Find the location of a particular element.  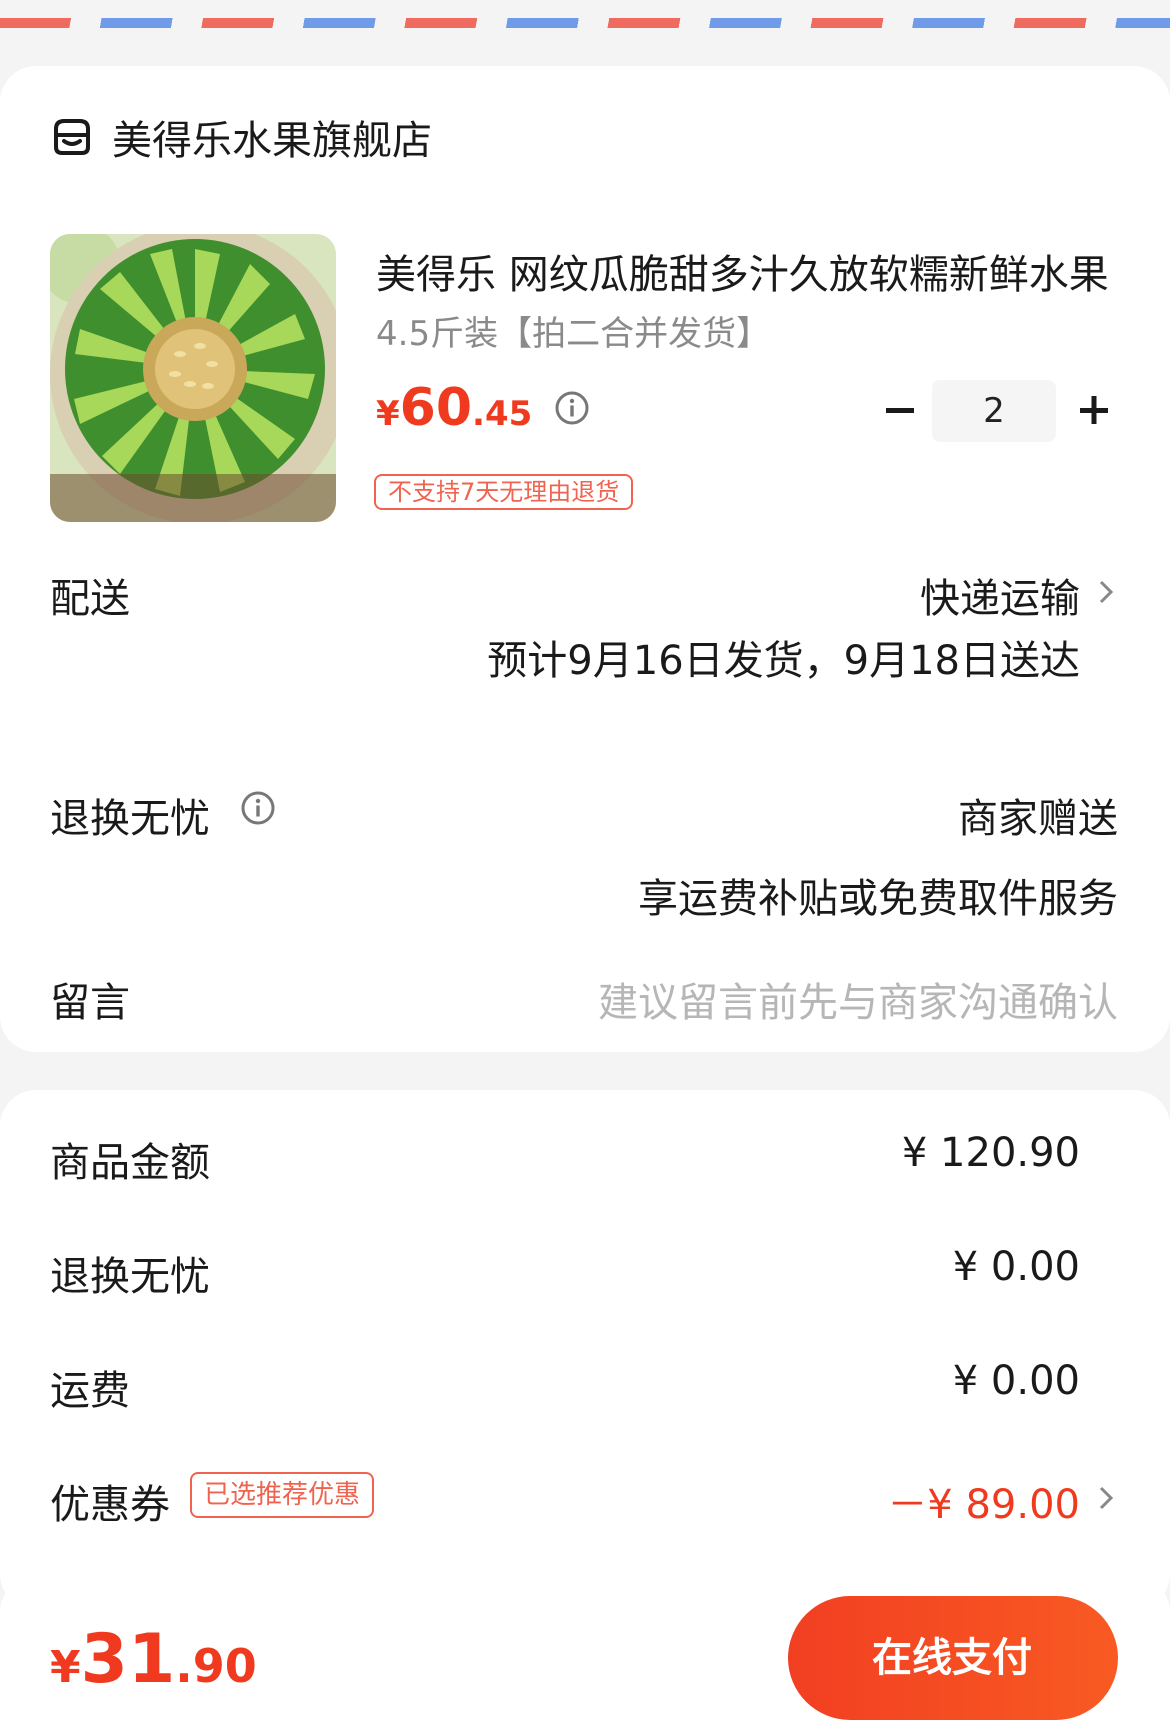

coupon-recommended-tag: 已选推荐优惠 is located at coordinates (282, 1495).